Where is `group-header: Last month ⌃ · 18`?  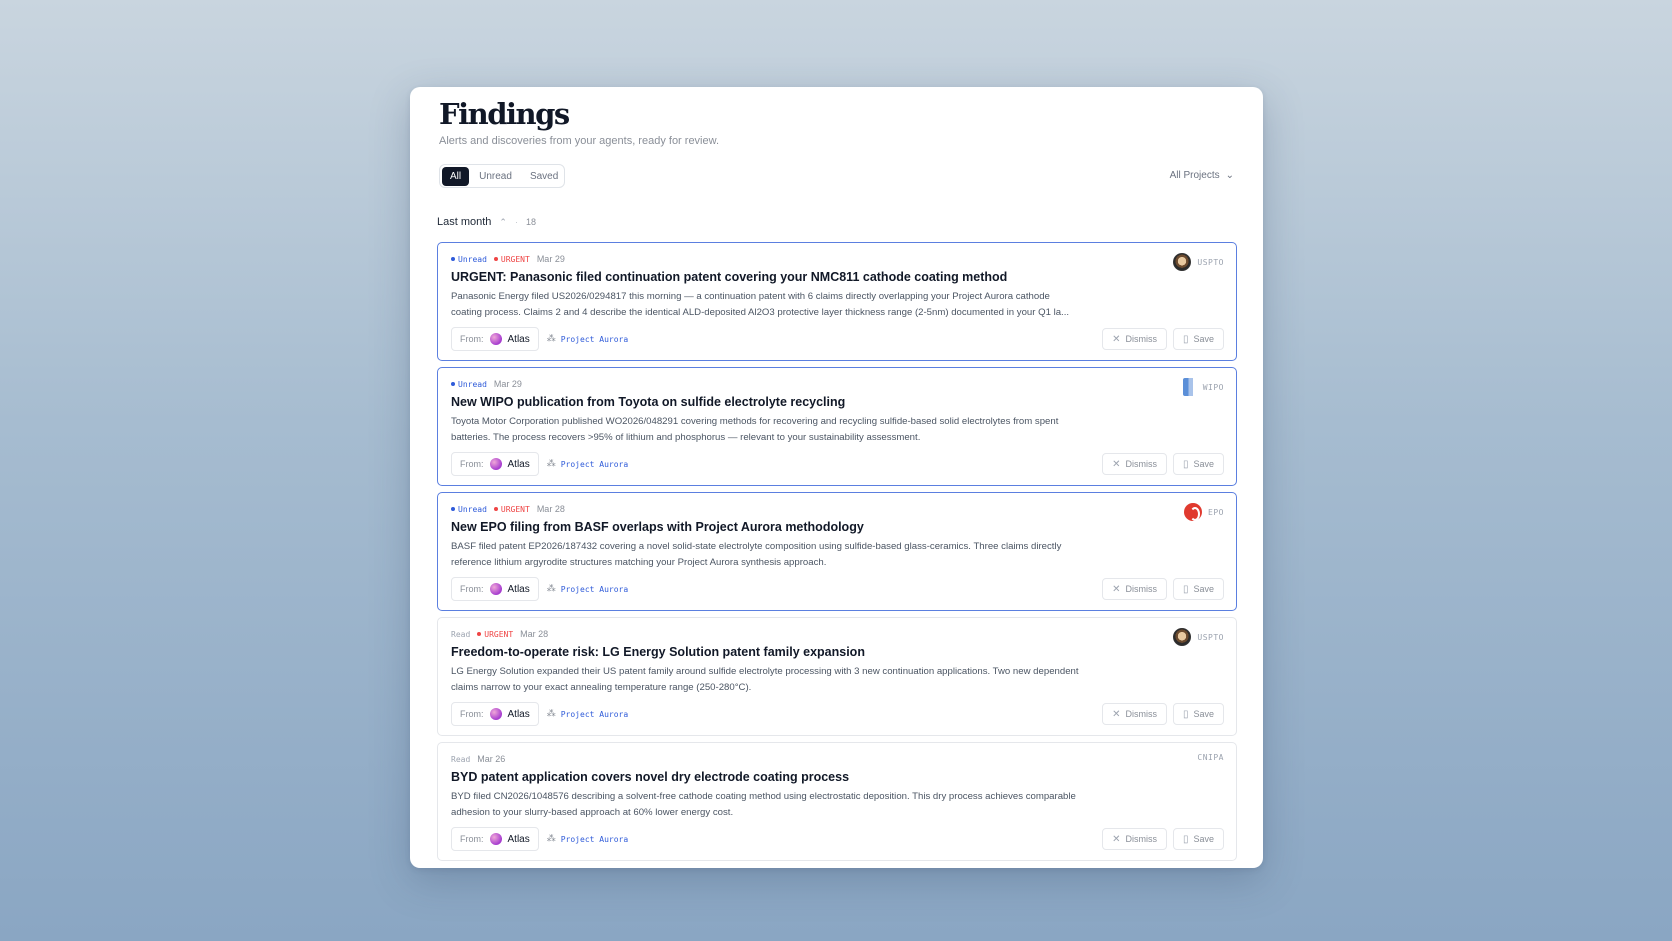 group-header: Last month ⌃ · 18 is located at coordinates (486, 222).